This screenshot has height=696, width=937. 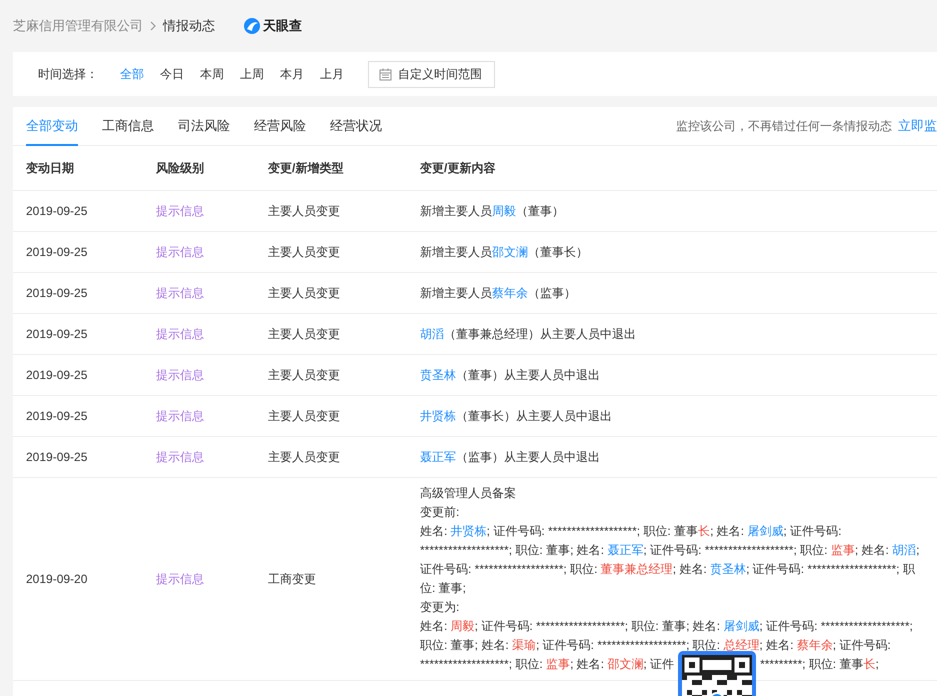 I want to click on change-text: 姓名: 井贤栋; 证件号码: *******************; 职位: 董事长; 姓名: 屠剑威; 证件号码: *******************; 职位: 董事; 姓名: 聂正军; 证件号码: *******************; 职位: 监事; 姓名: 胡滔; 证件号码: *******************; 职位: 董事兼总经理; 姓名: 贲圣林; 证件号码: *******************; 职位: 董事;, so click(x=670, y=560).